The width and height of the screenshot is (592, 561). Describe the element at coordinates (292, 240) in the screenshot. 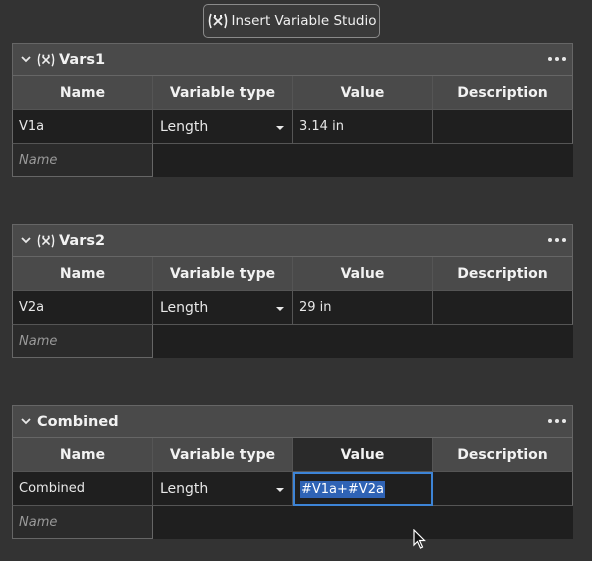

I see `table-header: Vars2` at that location.